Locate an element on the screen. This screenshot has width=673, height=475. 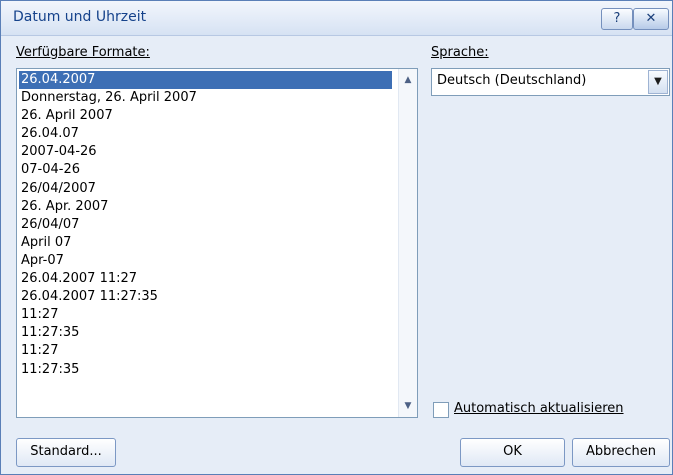
formats-label-text: Verfügbare Formate: is located at coordinates (83, 52).